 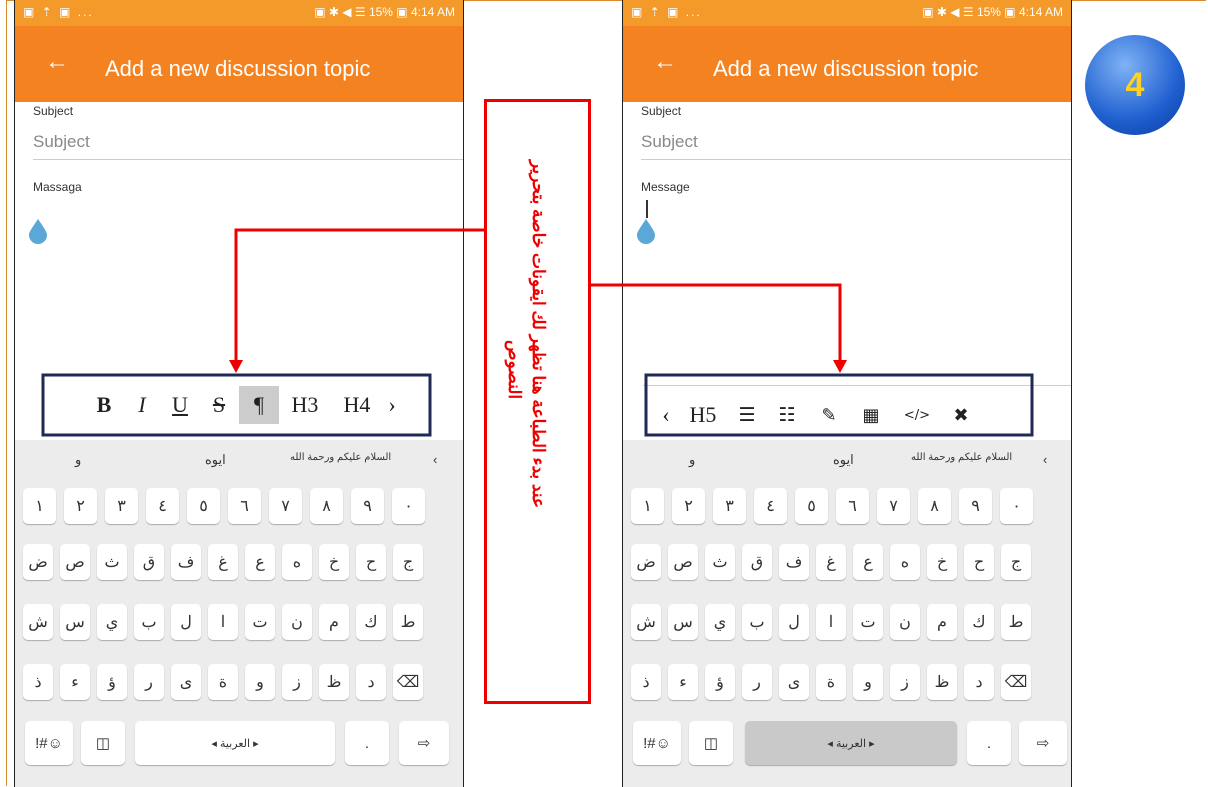 I want to click on paragraph-button: ¶, so click(x=259, y=405).